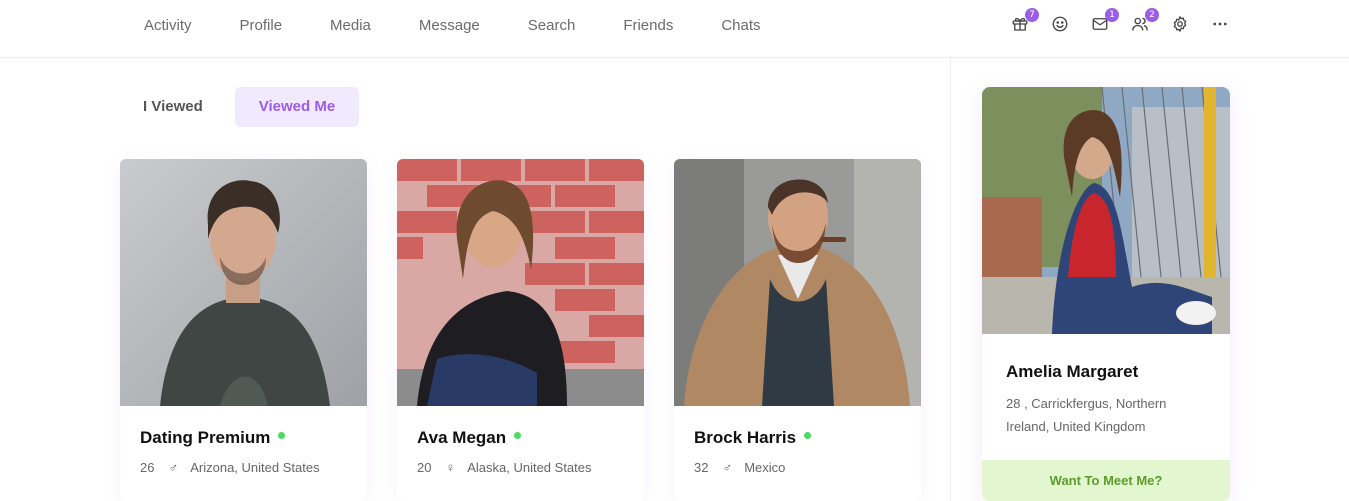  What do you see at coordinates (297, 107) in the screenshot?
I see `toggle-viewed-me: Viewed Me` at bounding box center [297, 107].